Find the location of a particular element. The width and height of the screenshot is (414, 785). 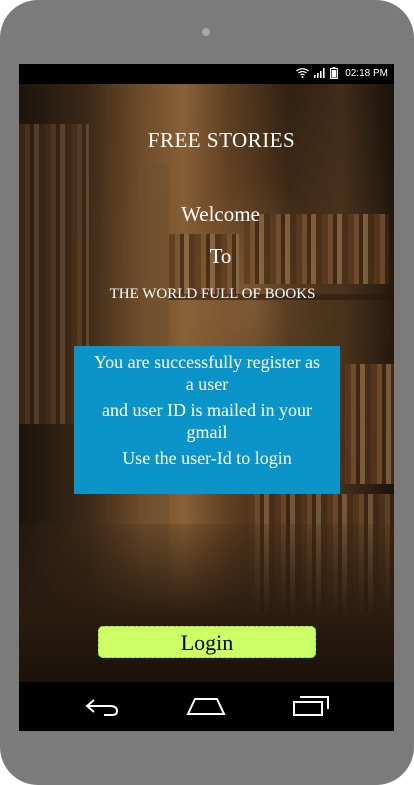

signal-icon is located at coordinates (319, 73).